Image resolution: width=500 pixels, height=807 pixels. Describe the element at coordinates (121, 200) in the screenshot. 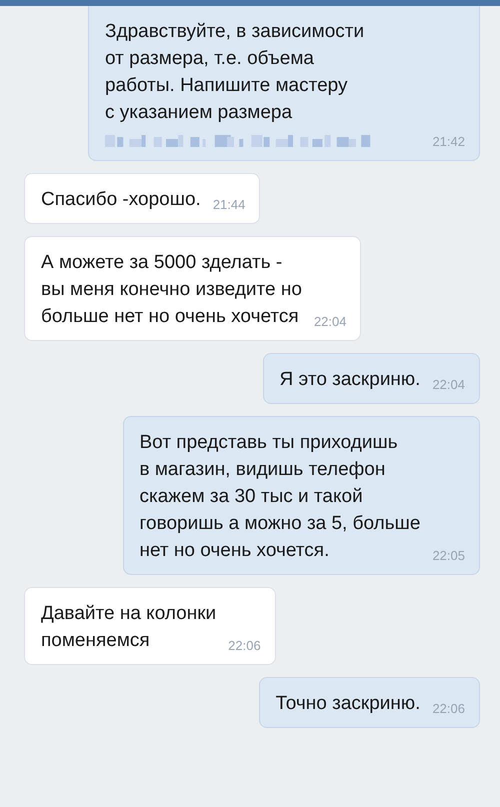

I see `message-text: Спасибо -хорошо.` at that location.